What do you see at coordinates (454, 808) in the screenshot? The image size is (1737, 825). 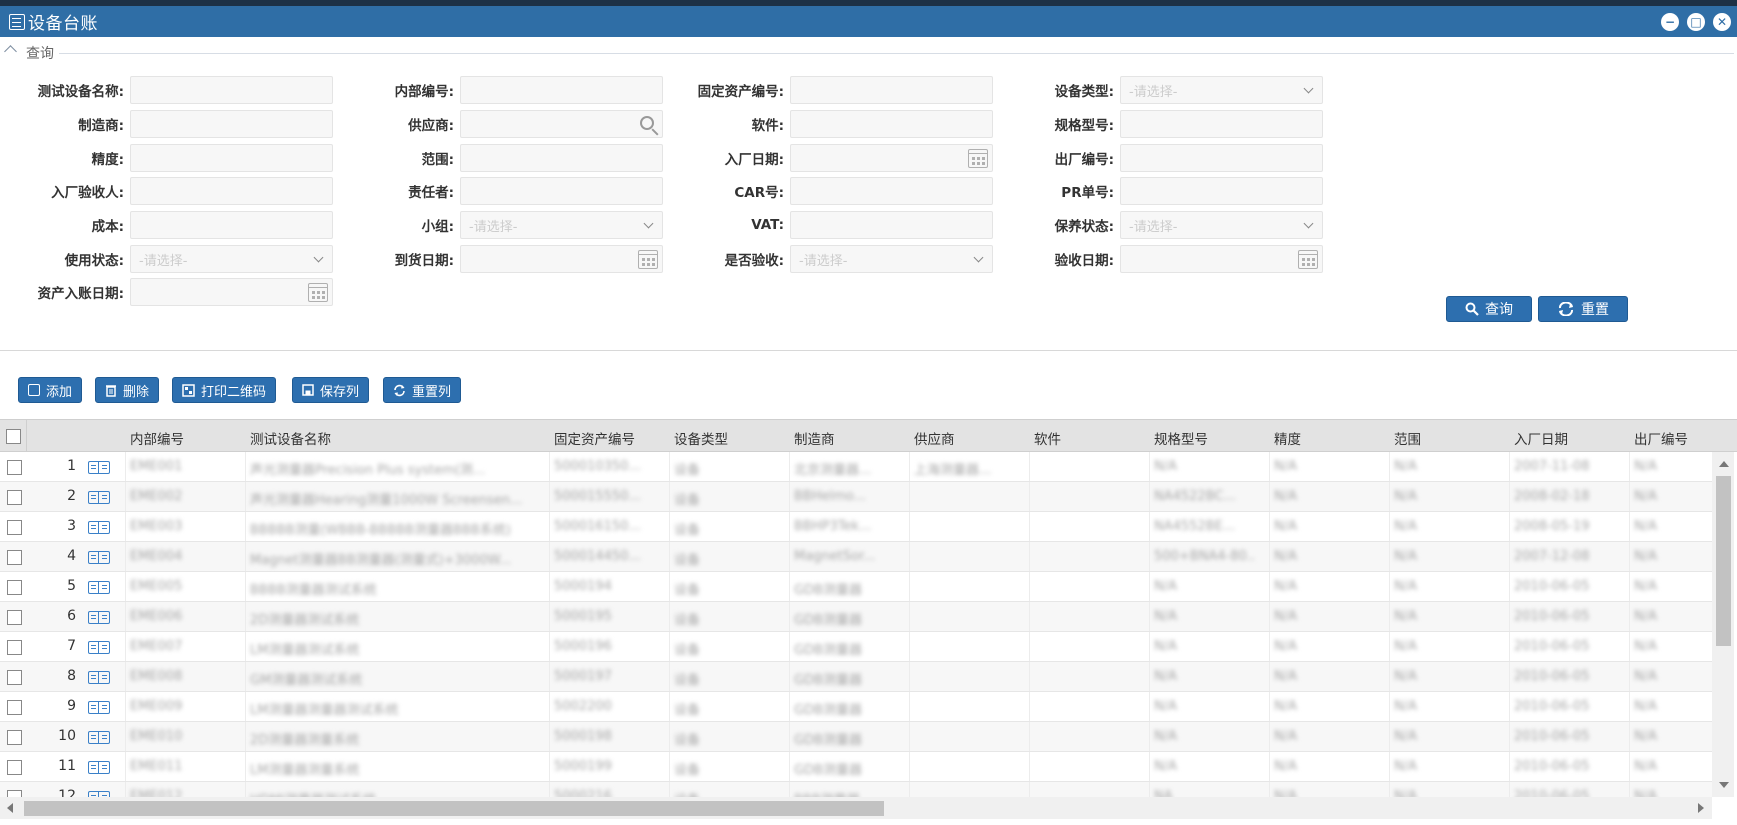 I see `horizontal-scroll-thumb` at bounding box center [454, 808].